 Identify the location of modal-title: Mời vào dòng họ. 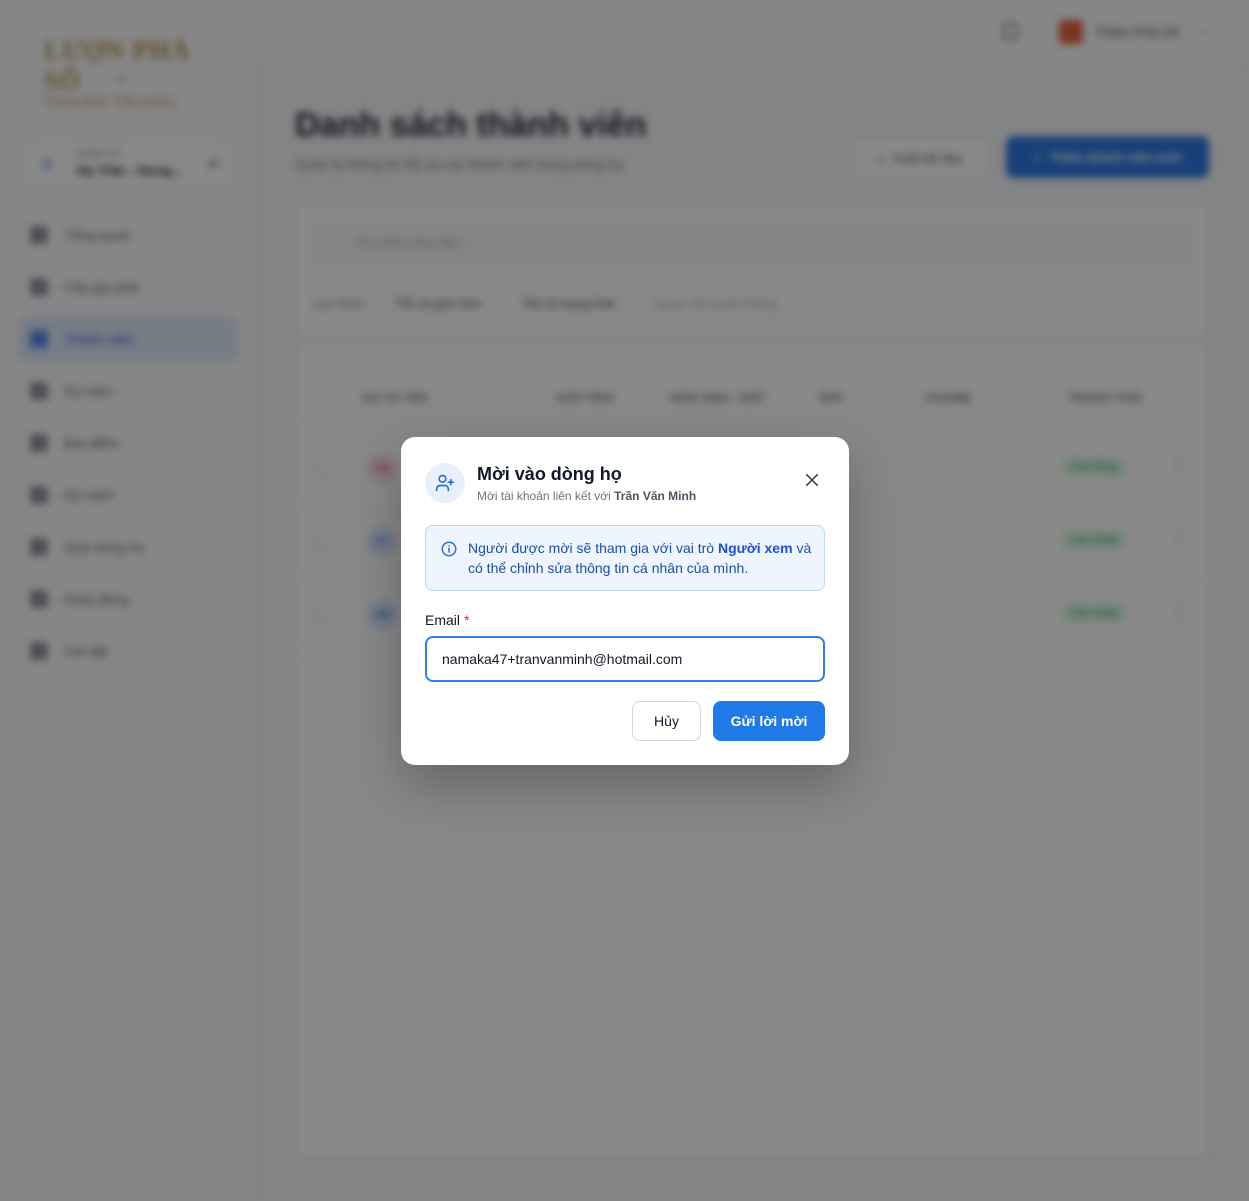
(549, 474).